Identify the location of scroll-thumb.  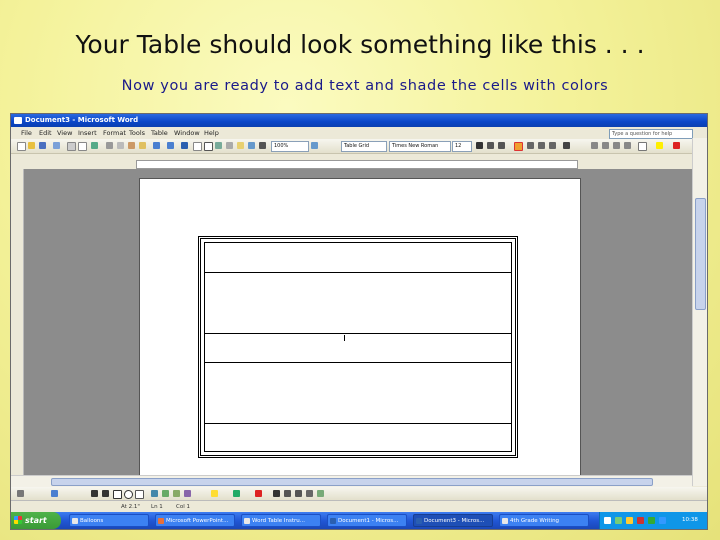
(700, 254).